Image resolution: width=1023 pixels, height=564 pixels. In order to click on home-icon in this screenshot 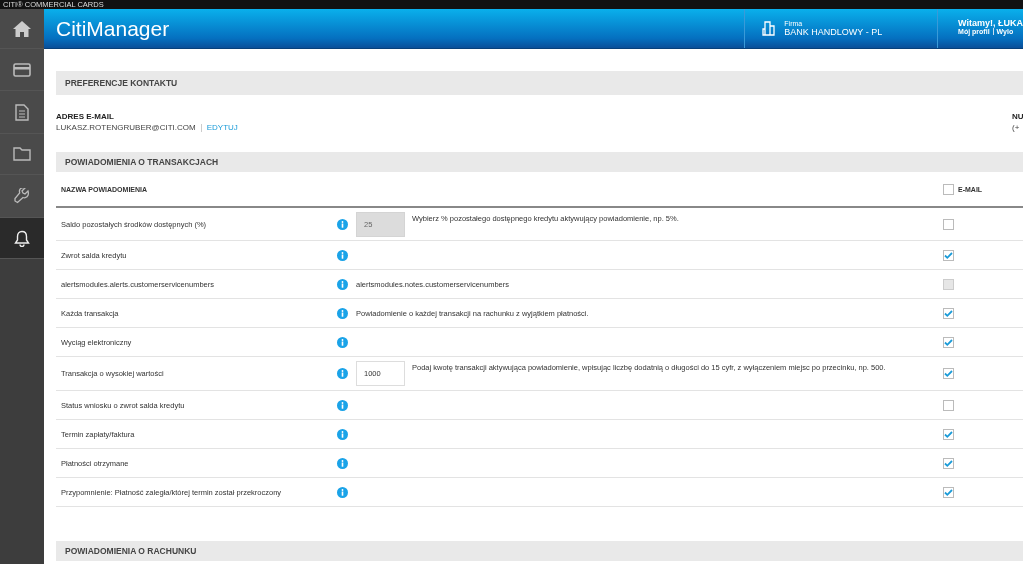, I will do `click(22, 28)`.